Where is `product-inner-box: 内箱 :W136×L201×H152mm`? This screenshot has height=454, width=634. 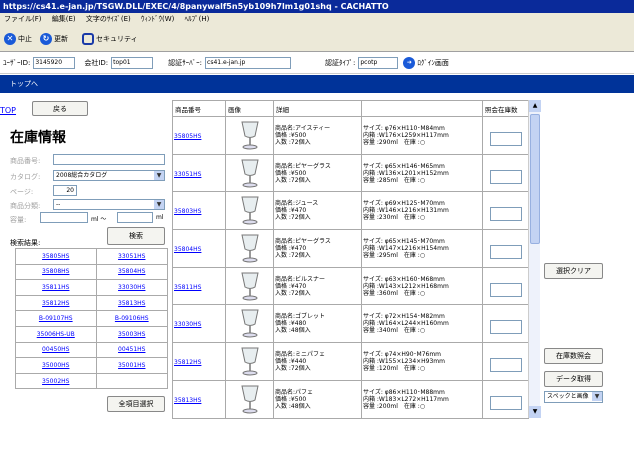
product-inner-box: 内箱 :W136×L201×H152mm is located at coordinates (406, 173).